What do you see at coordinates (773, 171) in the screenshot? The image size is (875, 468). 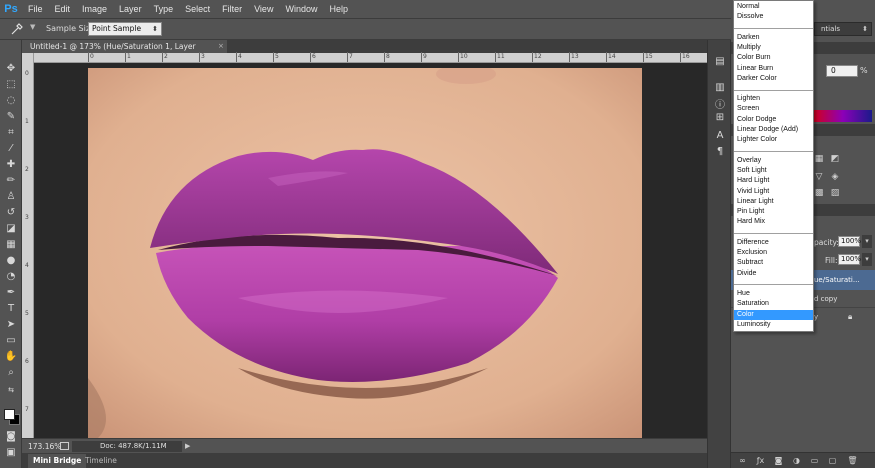 I see `blend-mode-option: Soft Light` at bounding box center [773, 171].